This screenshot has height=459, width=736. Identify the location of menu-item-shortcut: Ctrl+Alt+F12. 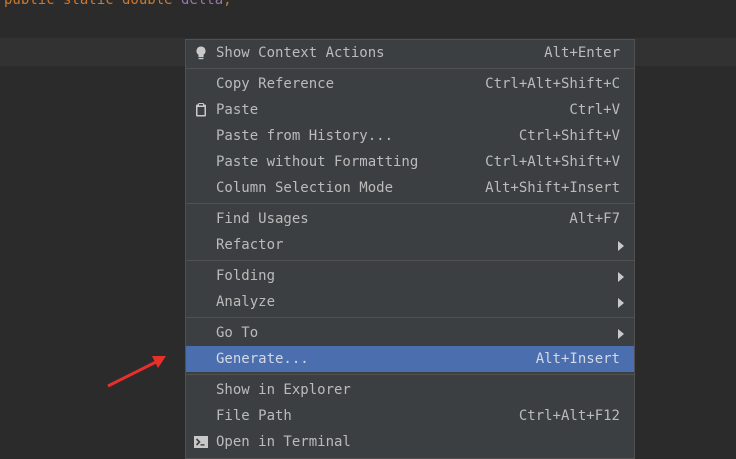
(569, 416).